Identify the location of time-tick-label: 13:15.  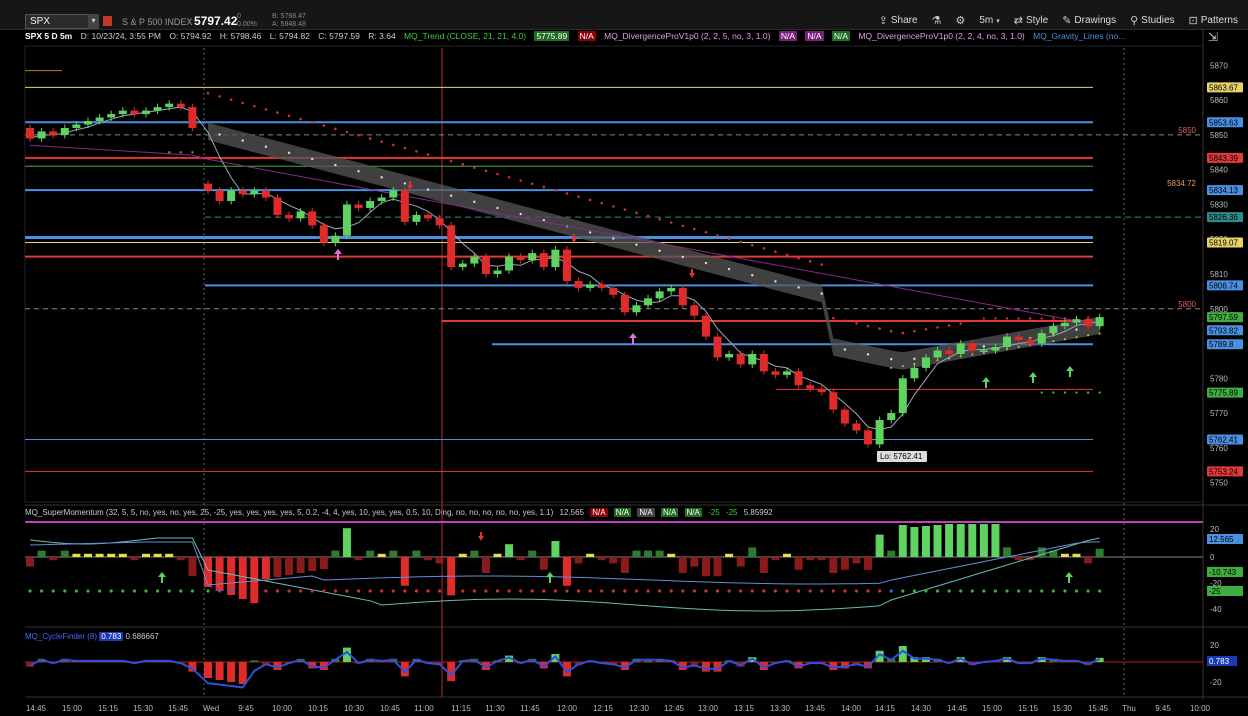
(744, 708).